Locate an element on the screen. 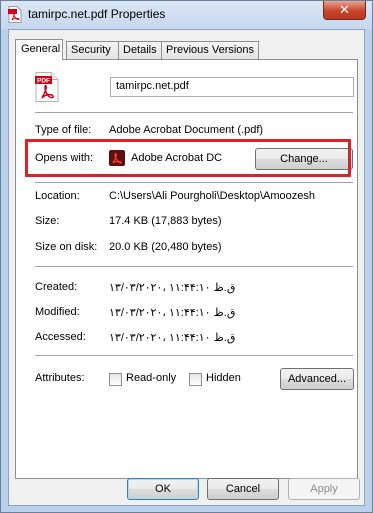  pdf-file-icon: PDF is located at coordinates (47, 87).